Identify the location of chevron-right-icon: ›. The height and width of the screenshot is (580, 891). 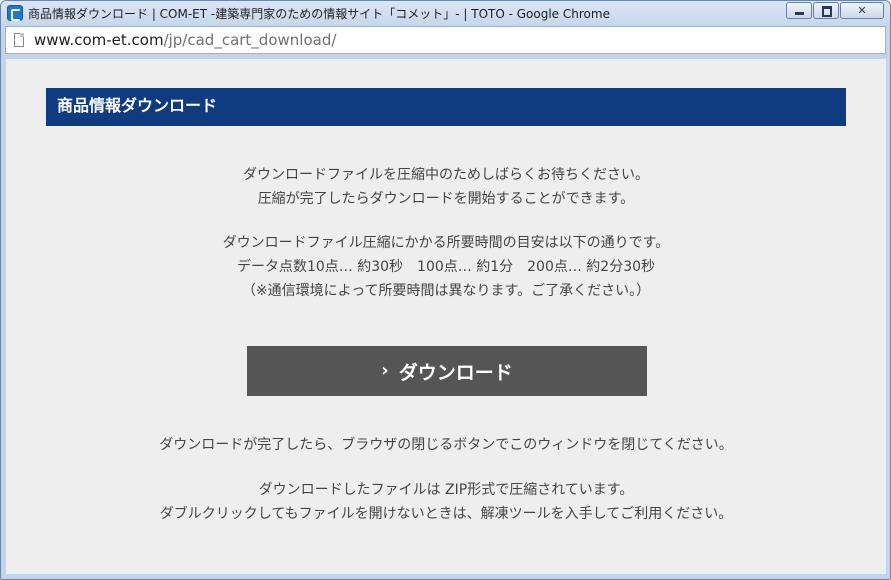
(385, 370).